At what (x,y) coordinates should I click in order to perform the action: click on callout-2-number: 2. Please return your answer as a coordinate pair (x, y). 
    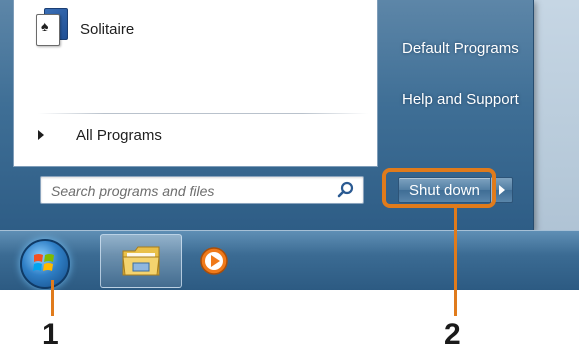
    Looking at the image, I should click on (452, 334).